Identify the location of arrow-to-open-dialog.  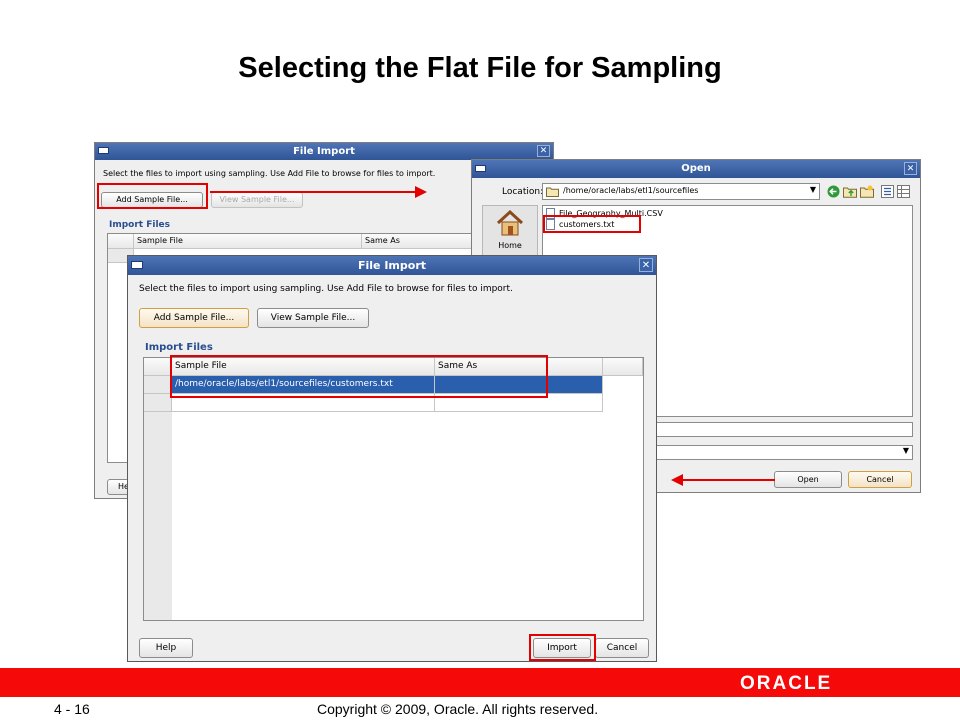
(314, 192).